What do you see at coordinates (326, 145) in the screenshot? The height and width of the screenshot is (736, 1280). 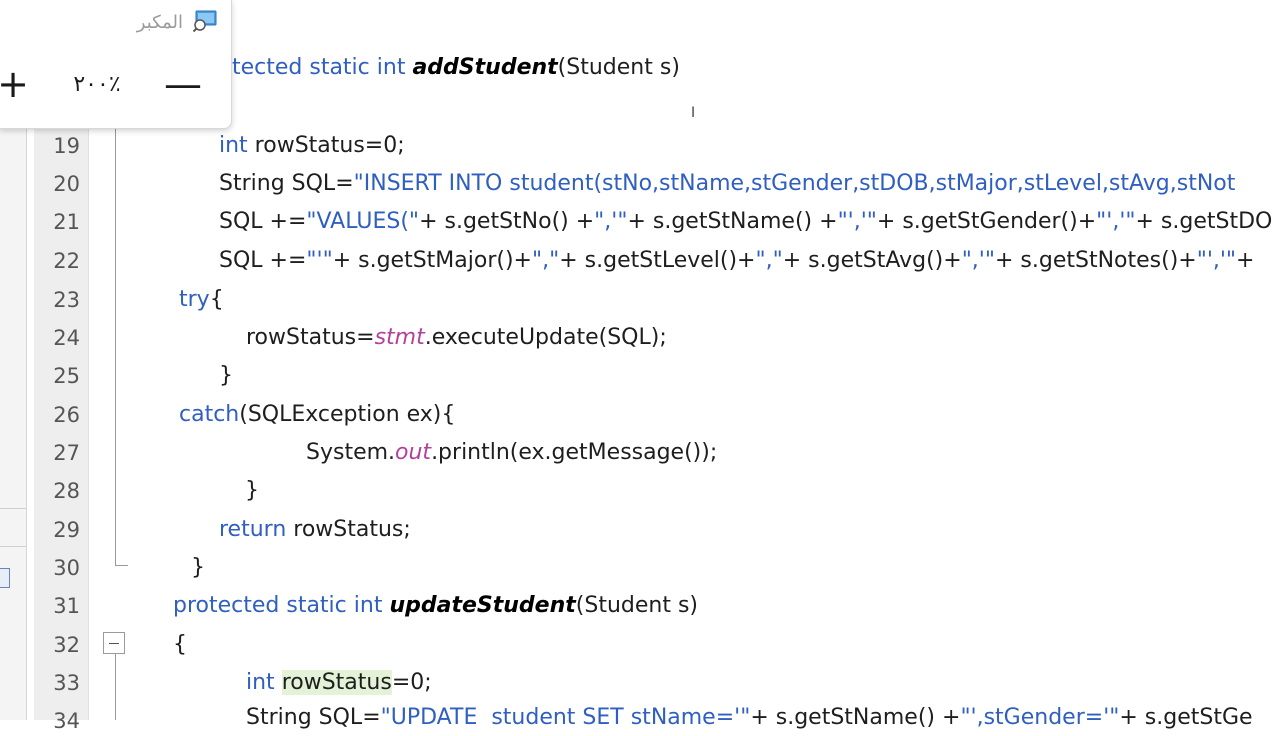 I see `code-text: rowStatus=0;` at bounding box center [326, 145].